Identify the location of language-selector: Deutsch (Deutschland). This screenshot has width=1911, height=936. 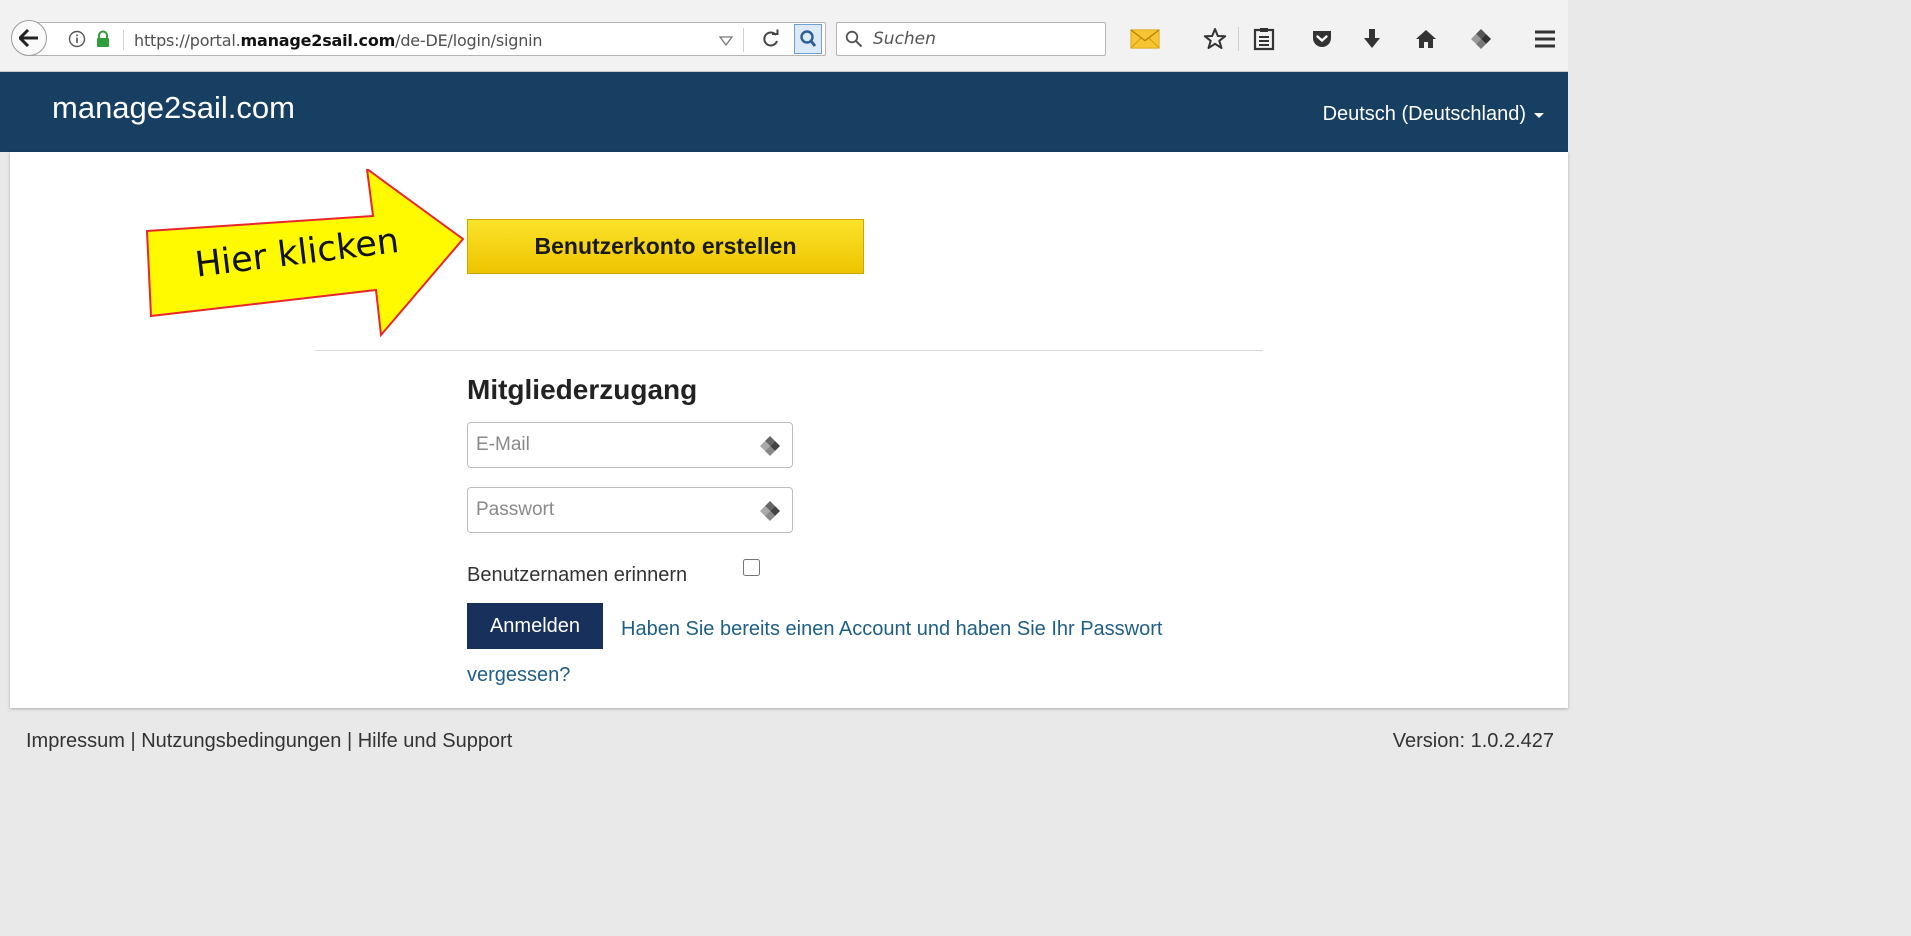
(1433, 114).